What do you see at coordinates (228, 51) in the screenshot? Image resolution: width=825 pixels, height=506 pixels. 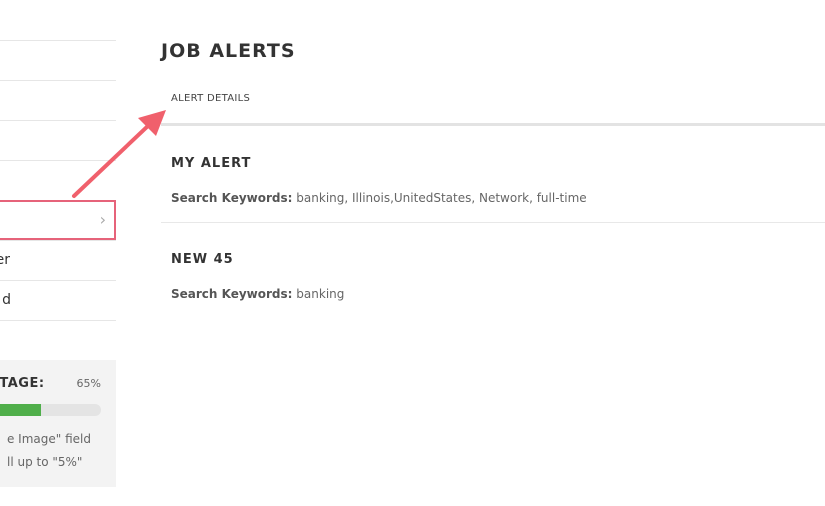 I see `page-title: JOB ALERTS` at bounding box center [228, 51].